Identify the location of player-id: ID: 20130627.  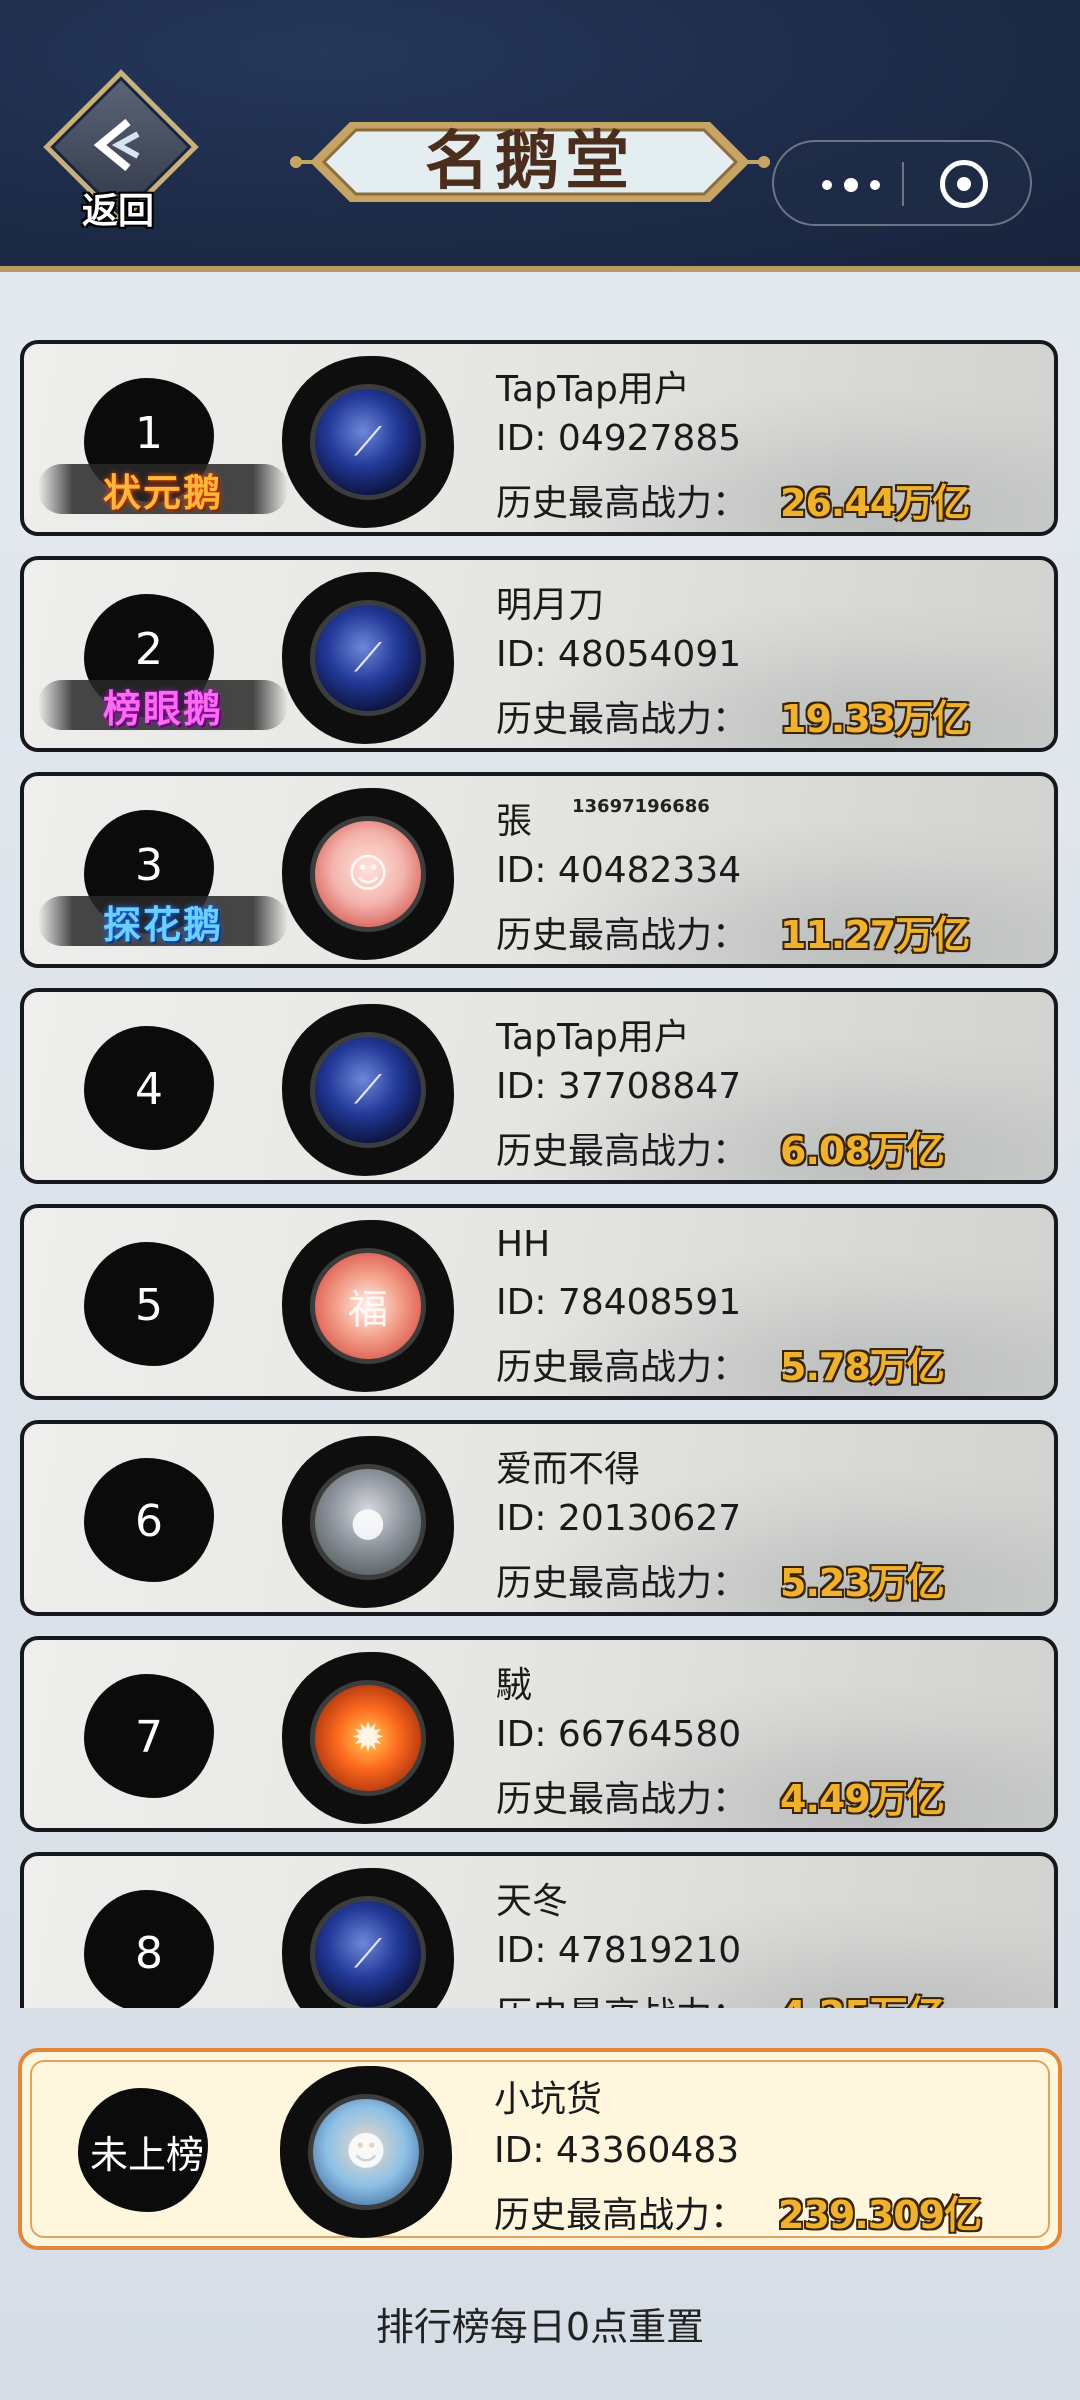
(619, 1518).